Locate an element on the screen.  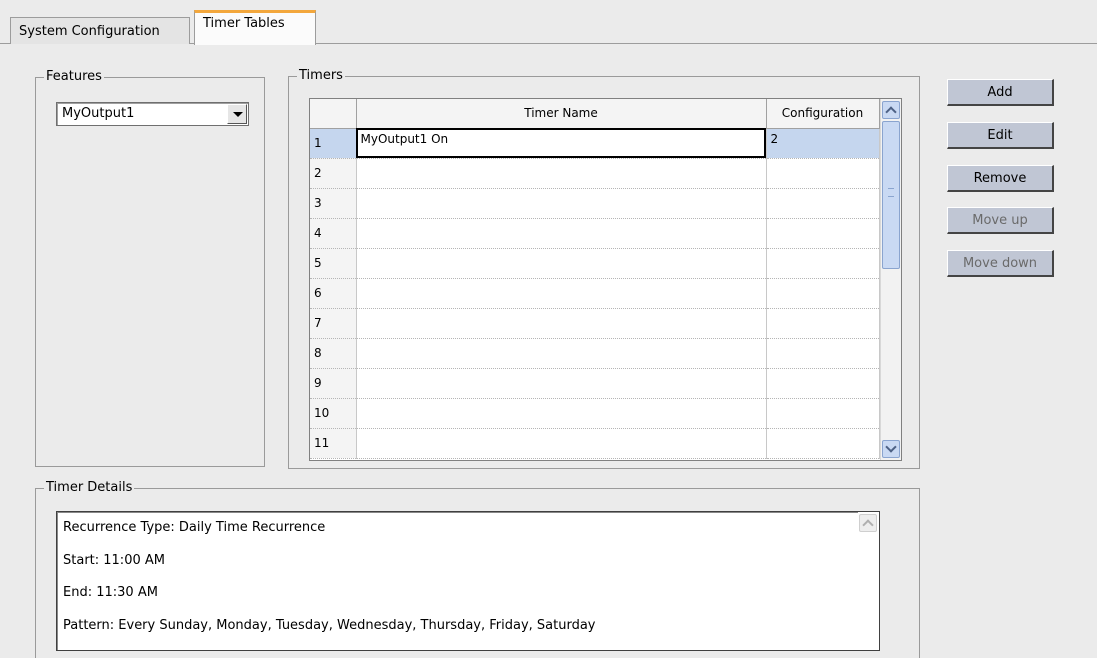
row-number-cell: 4 is located at coordinates (333, 233).